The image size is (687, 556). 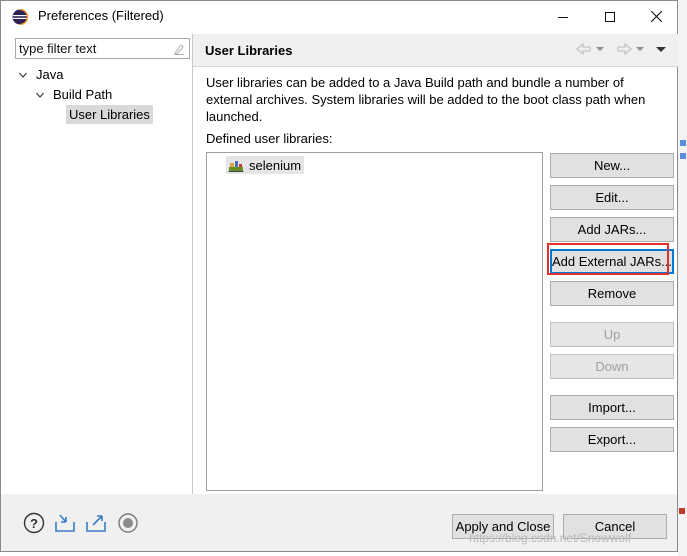 What do you see at coordinates (624, 49) in the screenshot?
I see `forward-arrow-icon` at bounding box center [624, 49].